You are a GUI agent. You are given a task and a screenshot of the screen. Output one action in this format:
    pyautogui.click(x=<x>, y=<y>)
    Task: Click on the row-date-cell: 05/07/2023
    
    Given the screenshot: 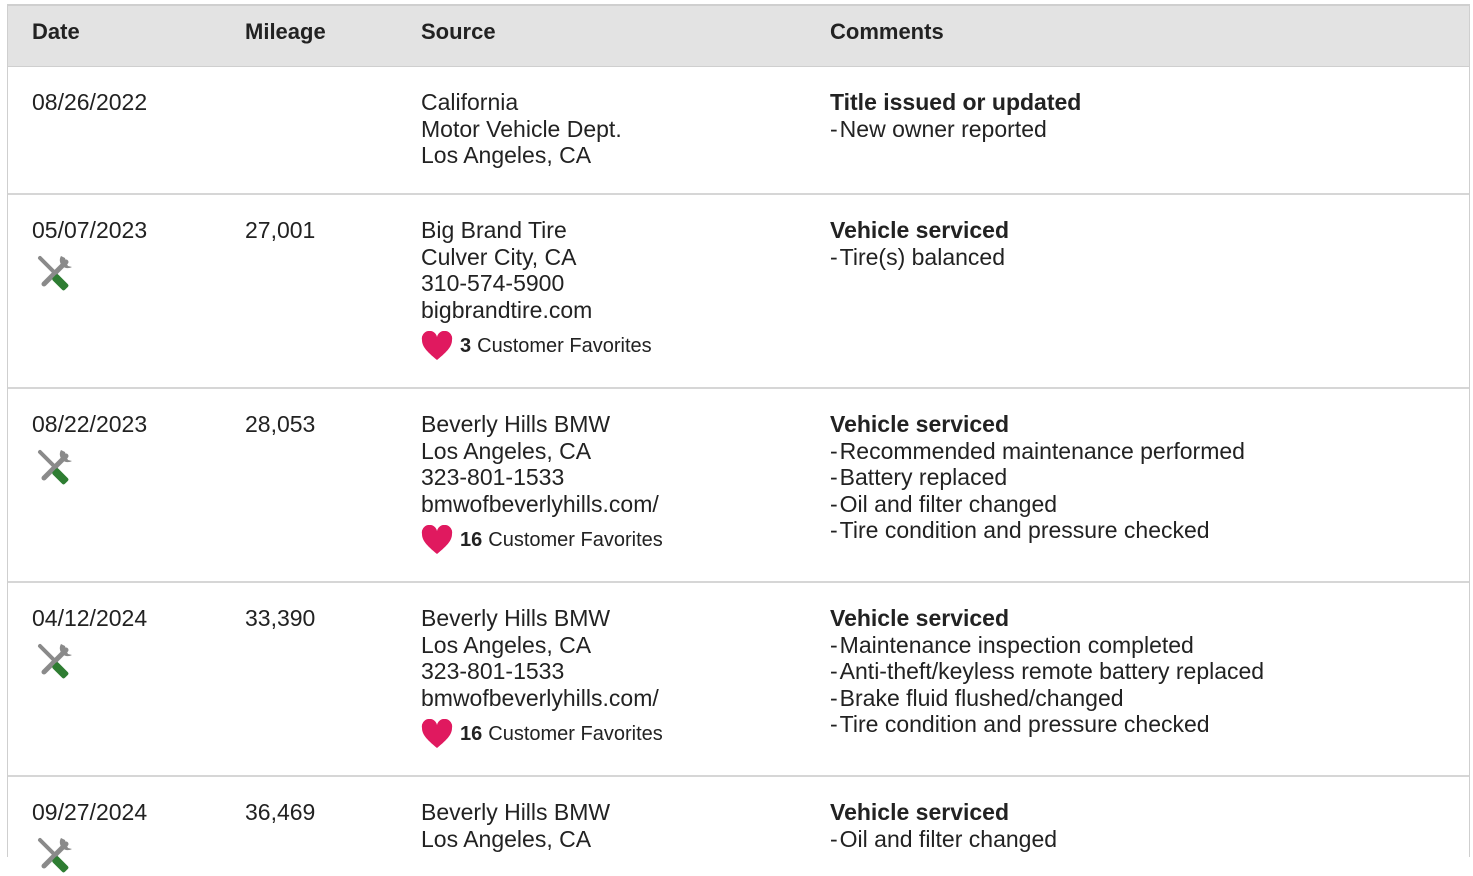 What is the action you would take?
    pyautogui.click(x=89, y=255)
    